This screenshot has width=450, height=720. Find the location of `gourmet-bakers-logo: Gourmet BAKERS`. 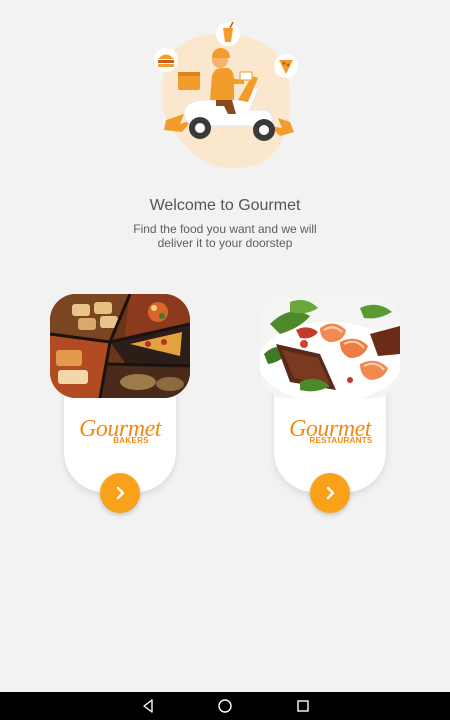

gourmet-bakers-logo: Gourmet BAKERS is located at coordinates (120, 431).